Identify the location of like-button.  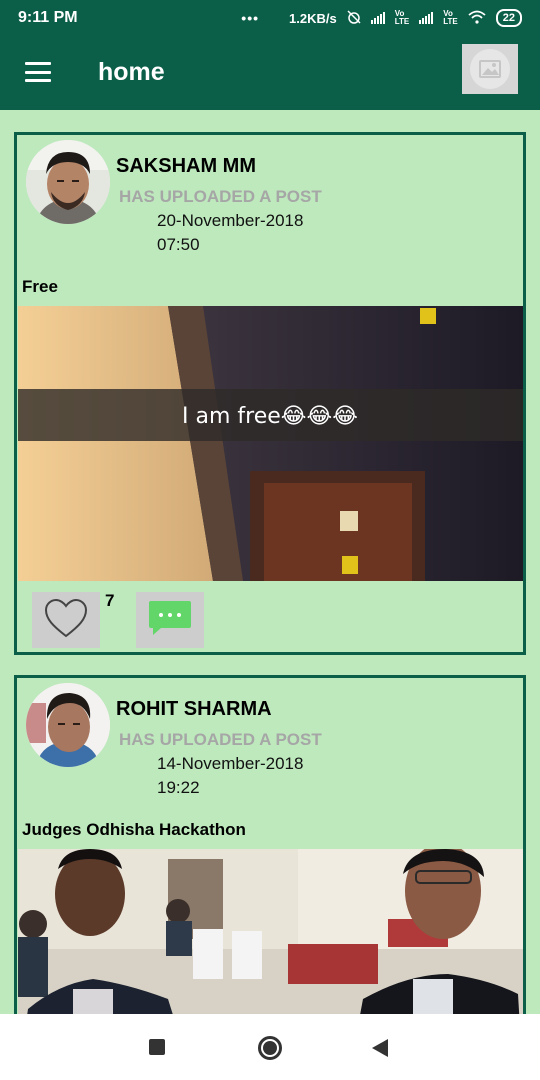
(66, 620).